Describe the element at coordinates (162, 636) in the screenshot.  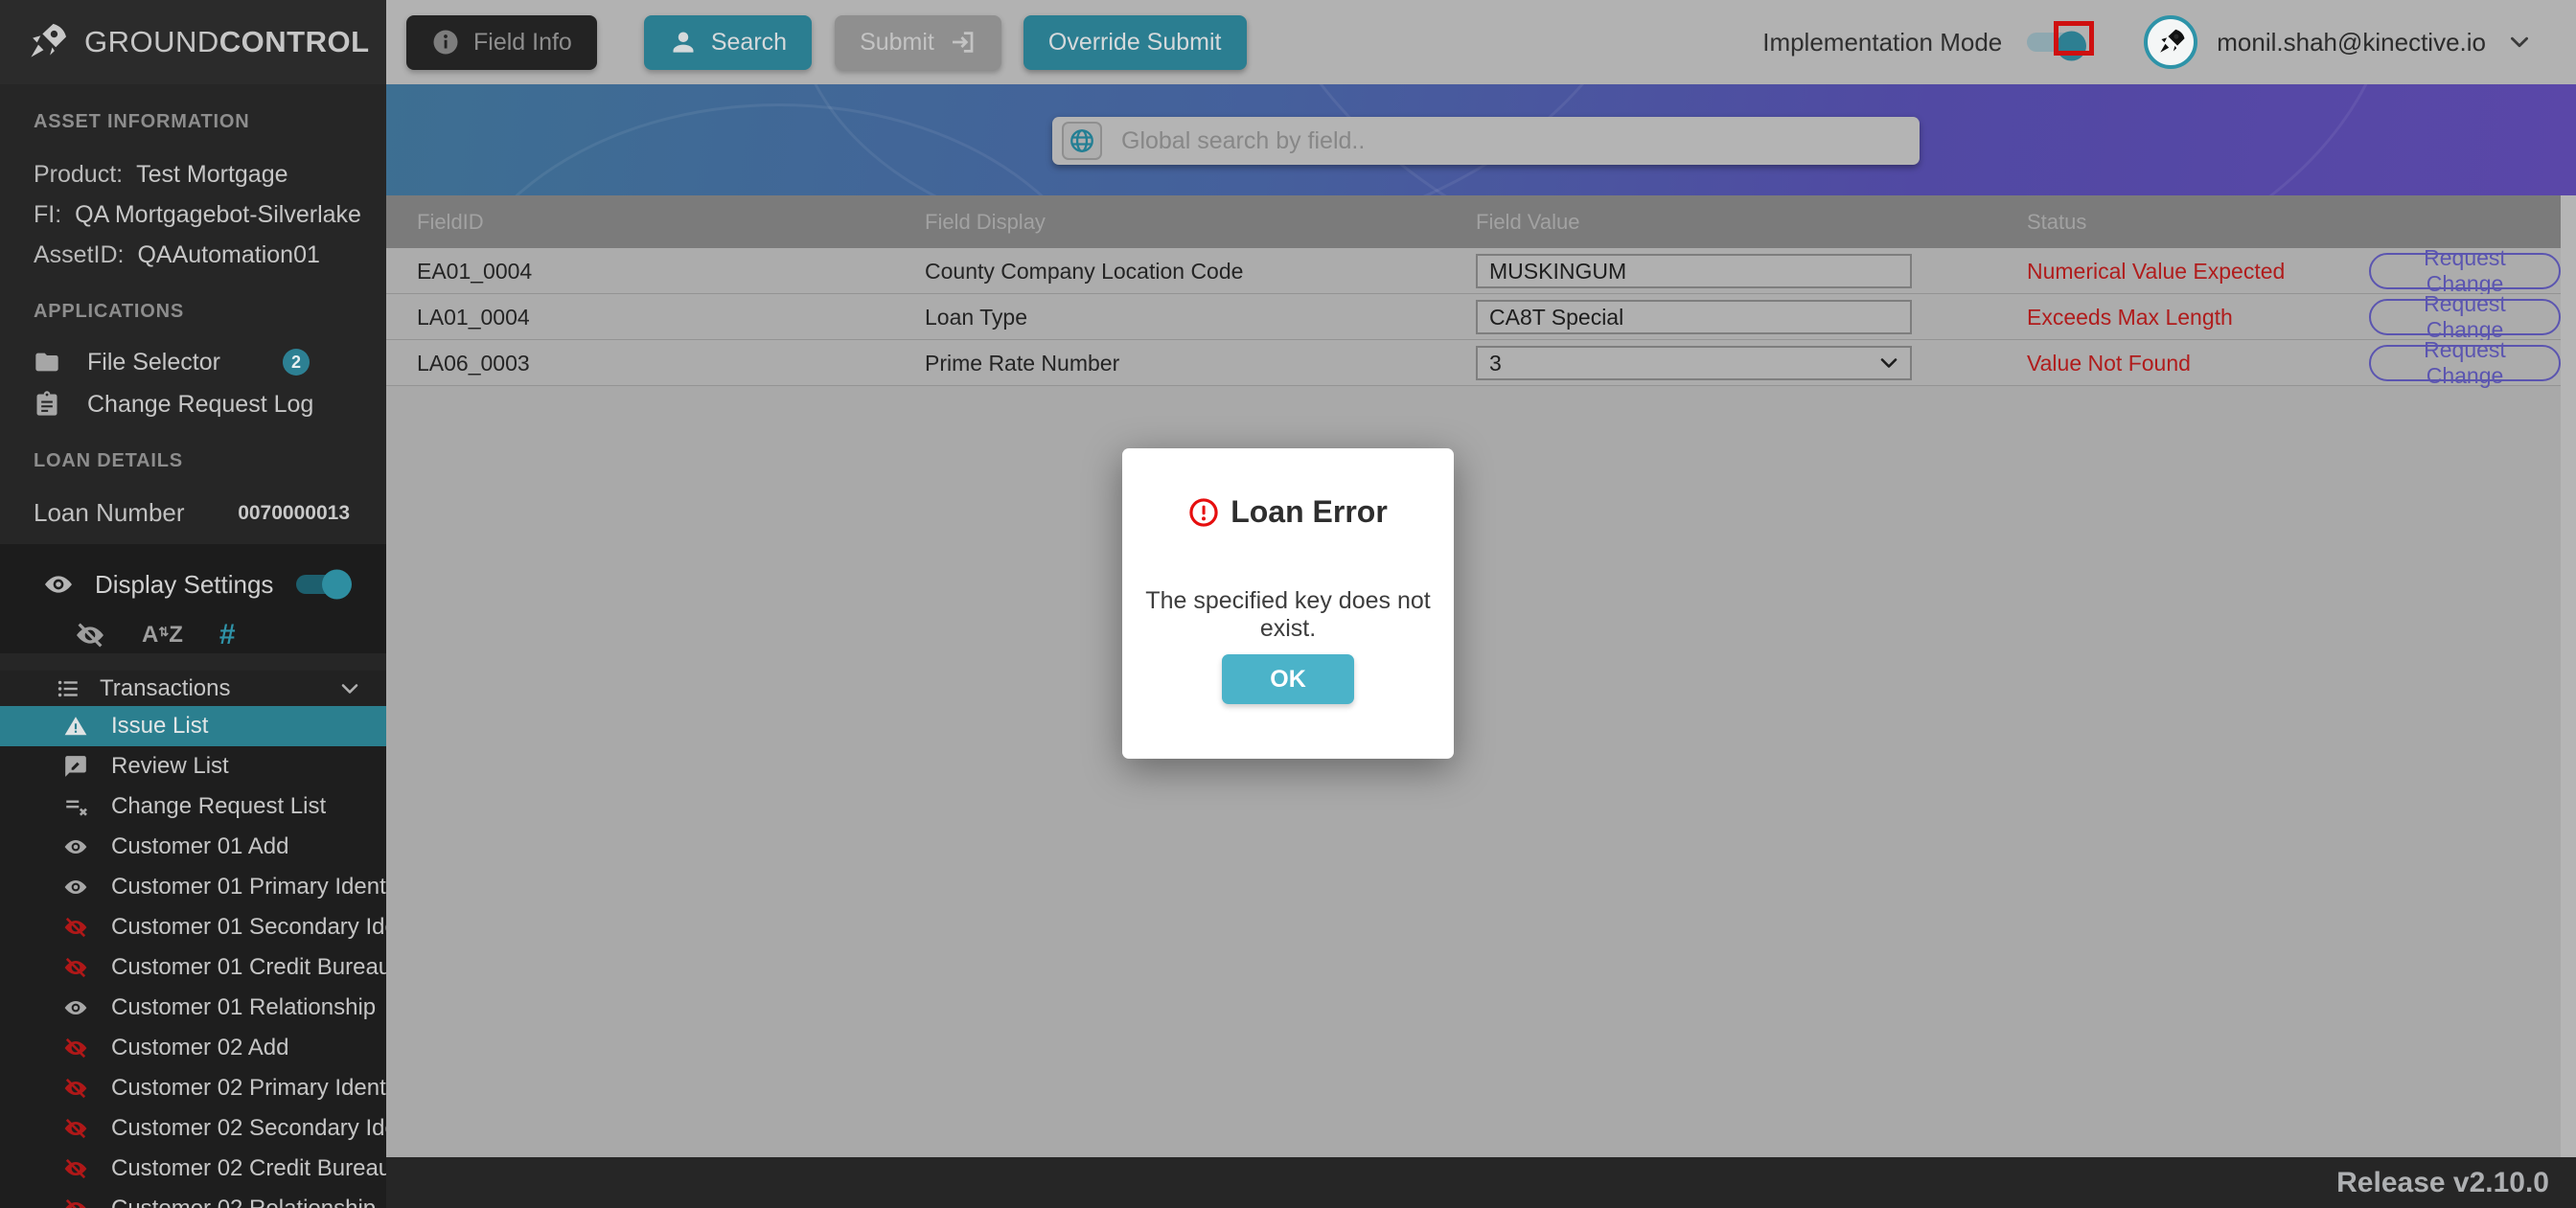
I see `sort-alpha-icon: A⇅Z` at that location.